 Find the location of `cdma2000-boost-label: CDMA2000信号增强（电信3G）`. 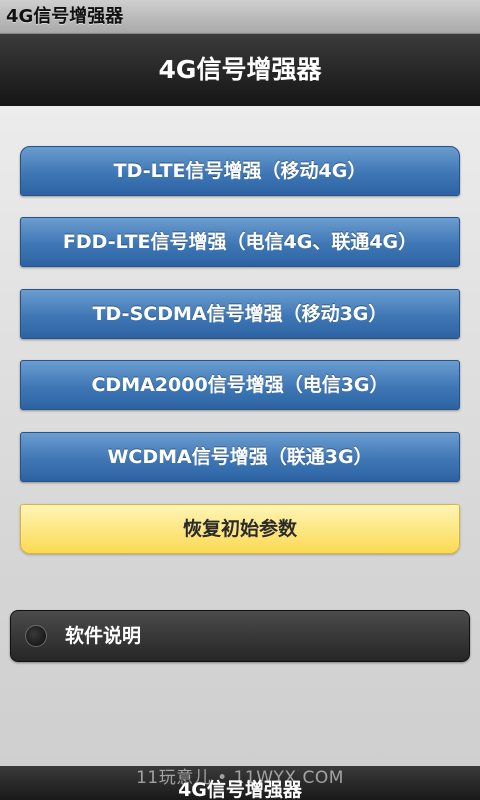

cdma2000-boost-label: CDMA2000信号增强（电信3G） is located at coordinates (240, 385).